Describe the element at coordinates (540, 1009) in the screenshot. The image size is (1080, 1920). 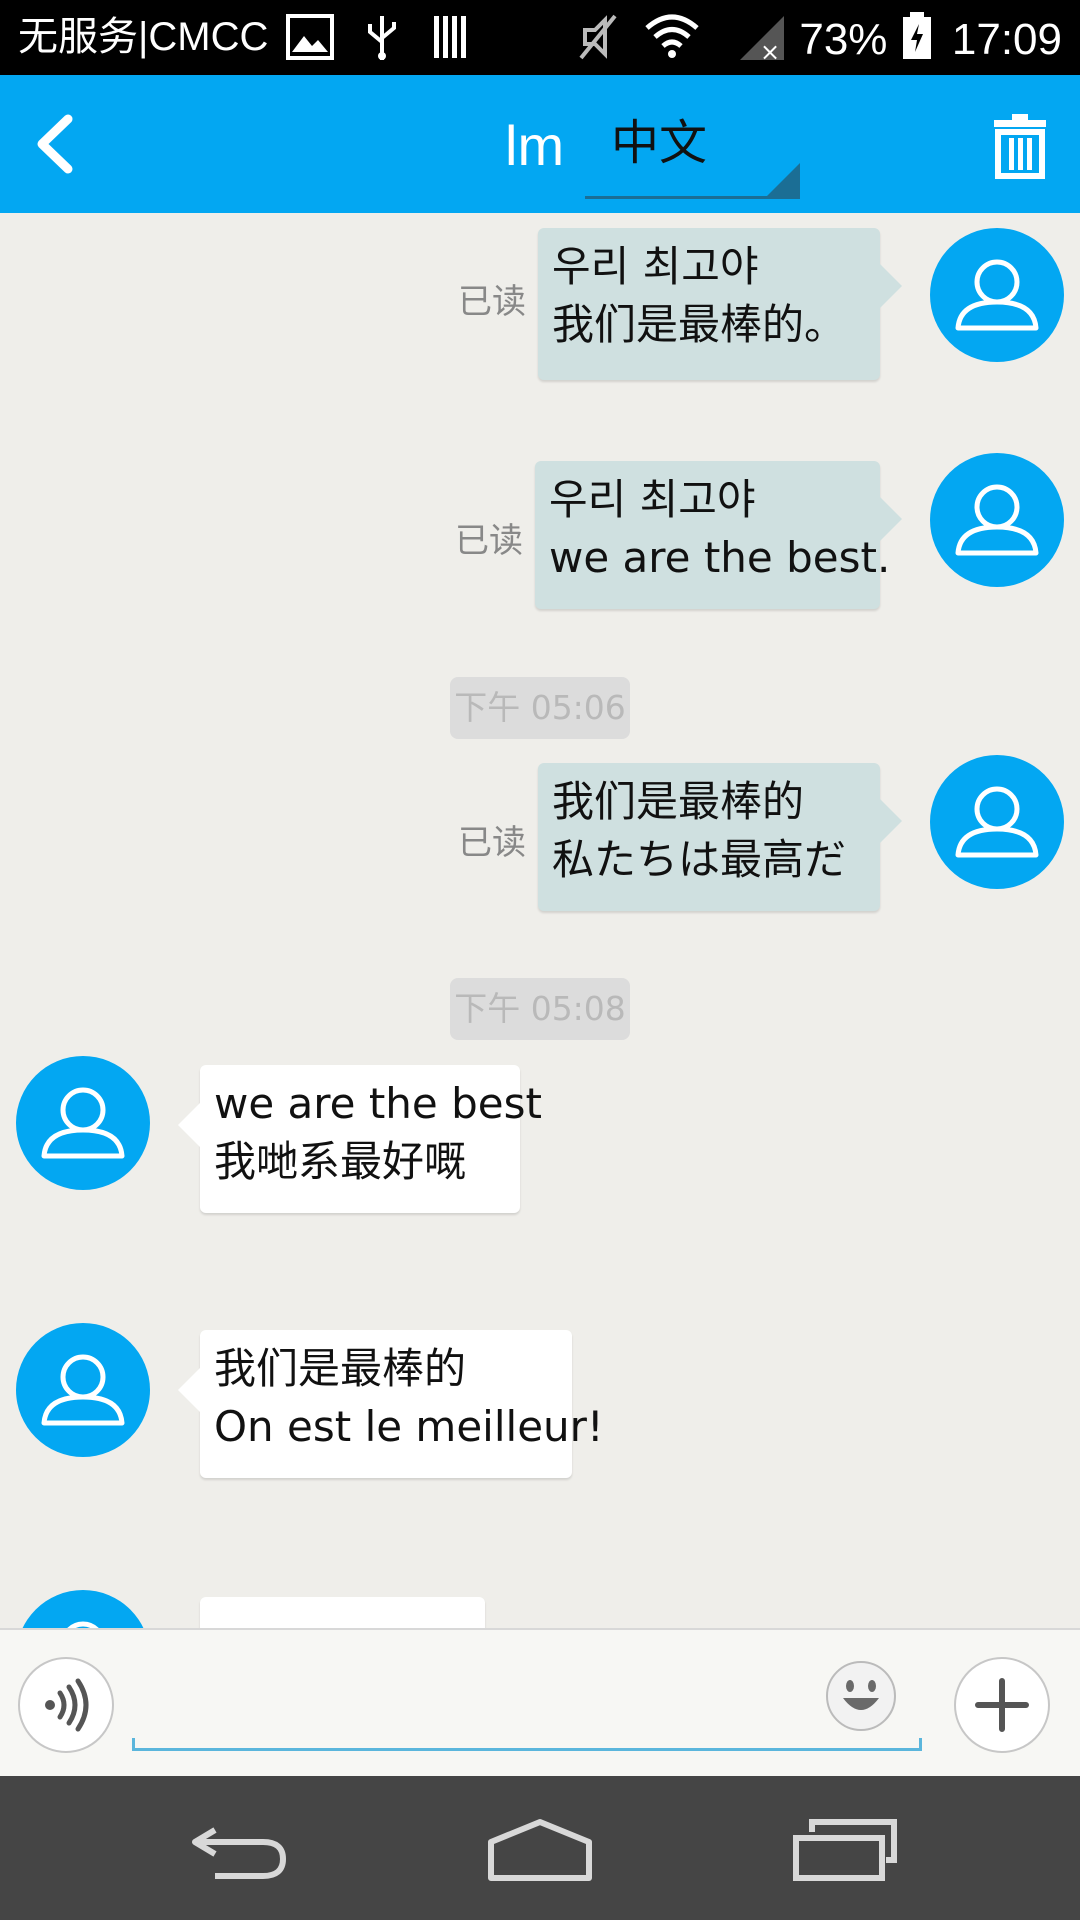
I see `timestamp: 下午 05:08` at that location.